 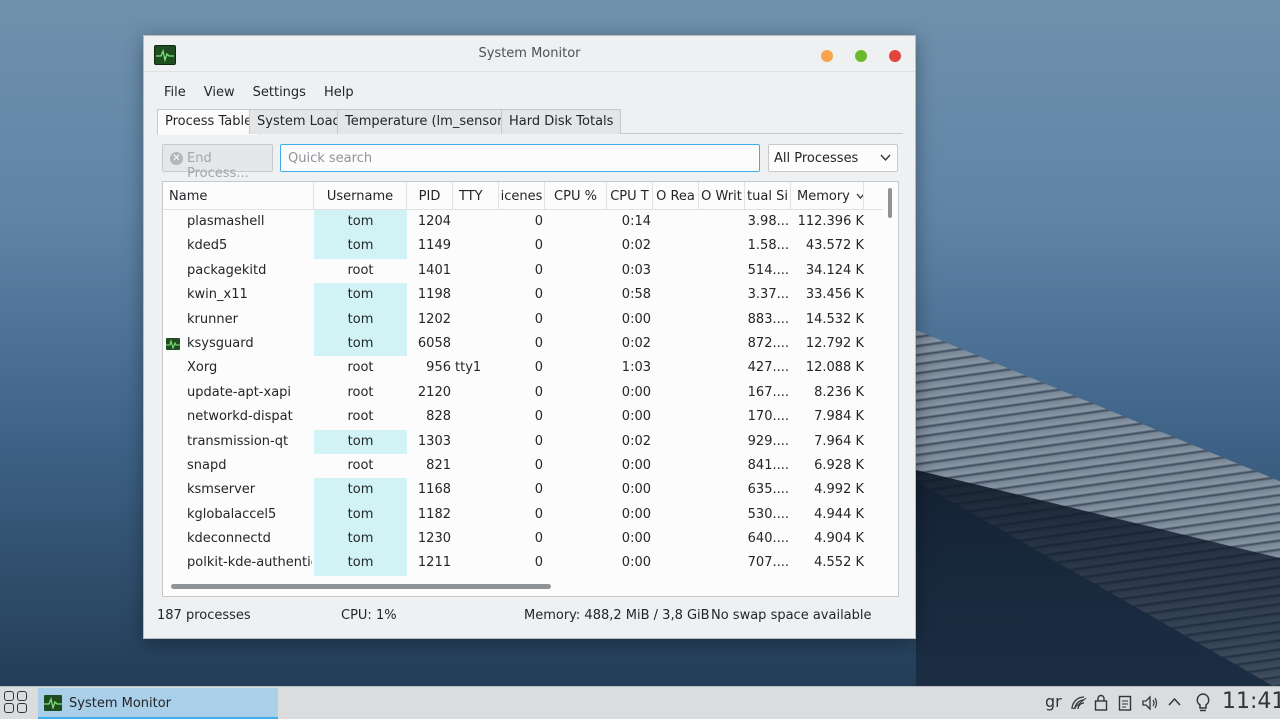 I want to click on close-circle-icon: ✕, so click(x=176, y=158).